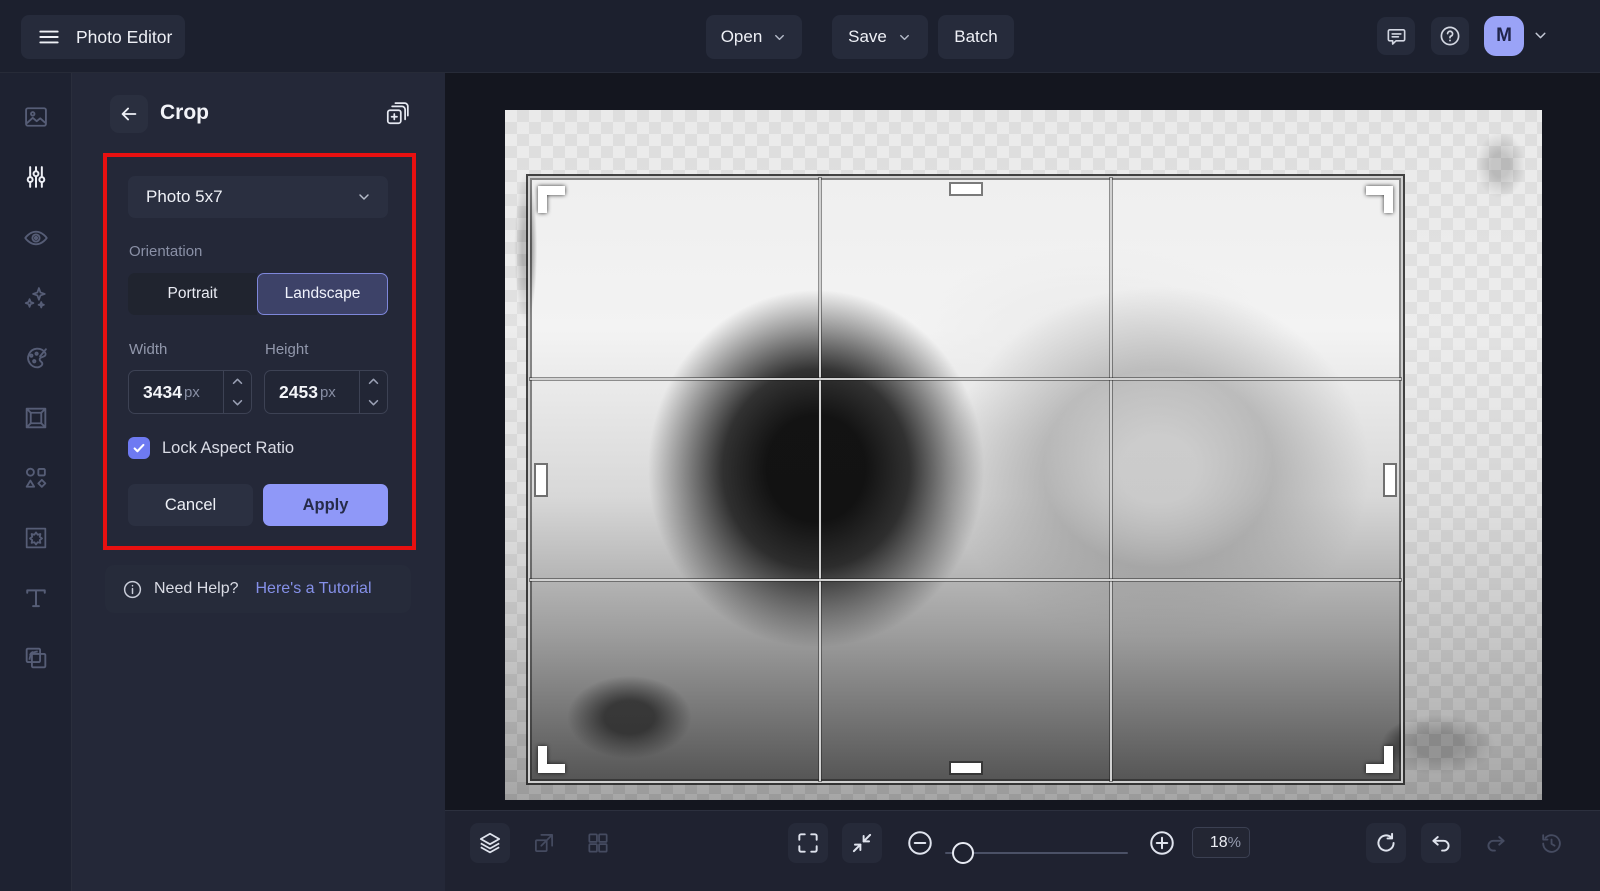  I want to click on sidebar-item-textures, so click(36, 538).